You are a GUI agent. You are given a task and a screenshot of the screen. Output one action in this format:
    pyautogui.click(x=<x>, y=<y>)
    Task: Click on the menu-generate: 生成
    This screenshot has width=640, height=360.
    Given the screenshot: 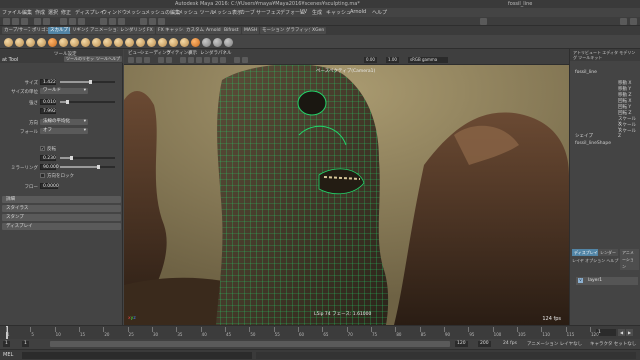 What is the action you would take?
    pyautogui.click(x=317, y=12)
    